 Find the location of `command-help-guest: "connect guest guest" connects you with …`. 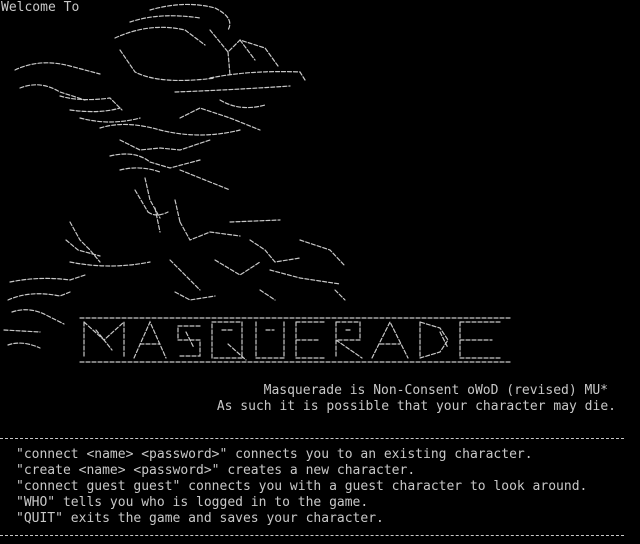

command-help-guest: "connect guest guest" connects you with … is located at coordinates (302, 486).